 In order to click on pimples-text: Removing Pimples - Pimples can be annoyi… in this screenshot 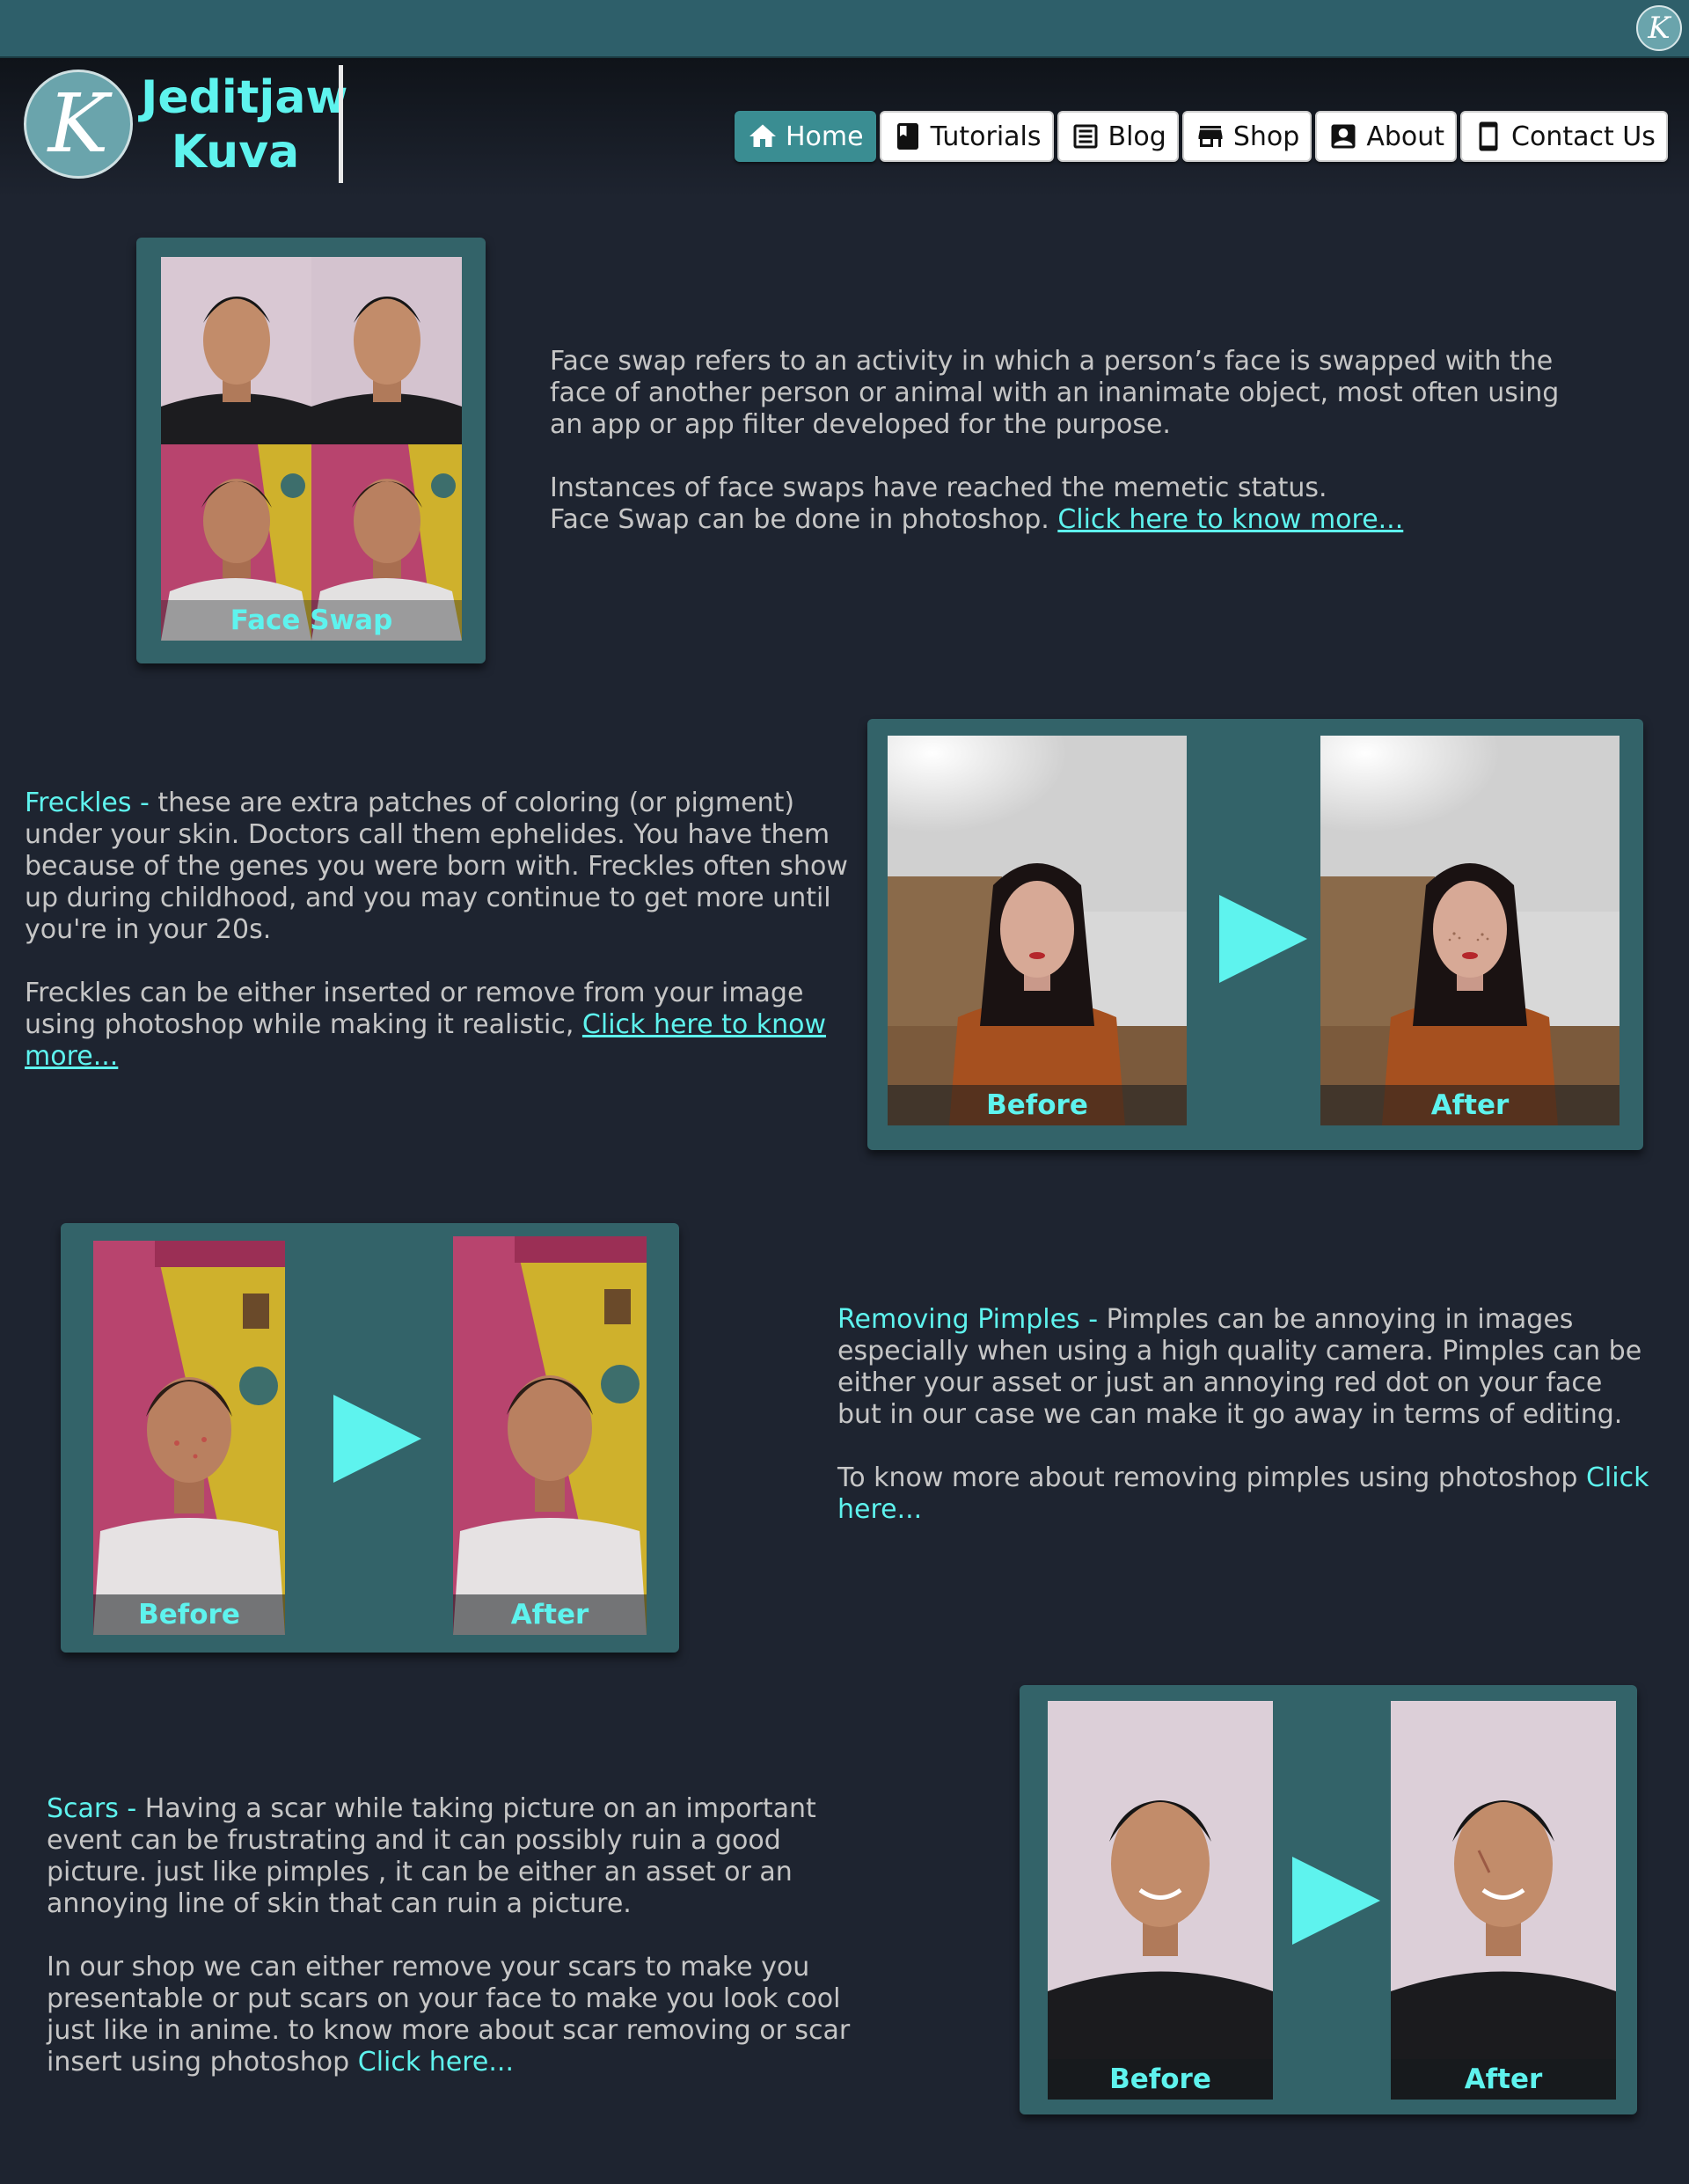, I will do `click(1244, 1415)`.